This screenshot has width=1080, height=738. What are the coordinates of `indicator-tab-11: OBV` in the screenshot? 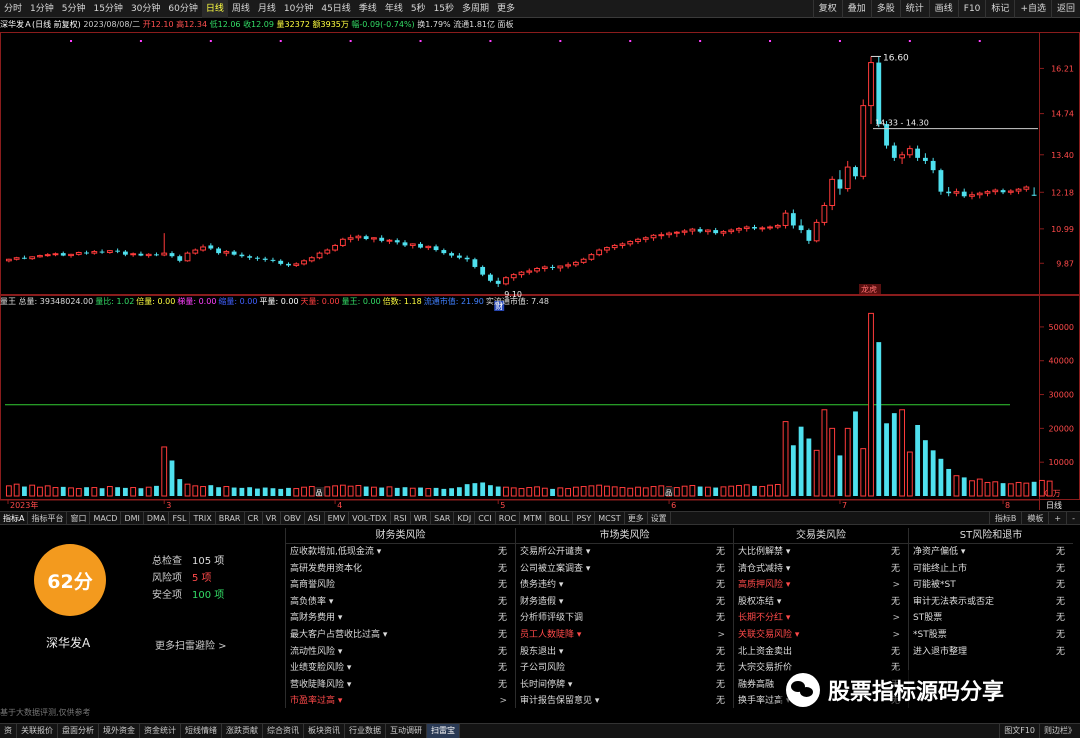 It's located at (293, 518).